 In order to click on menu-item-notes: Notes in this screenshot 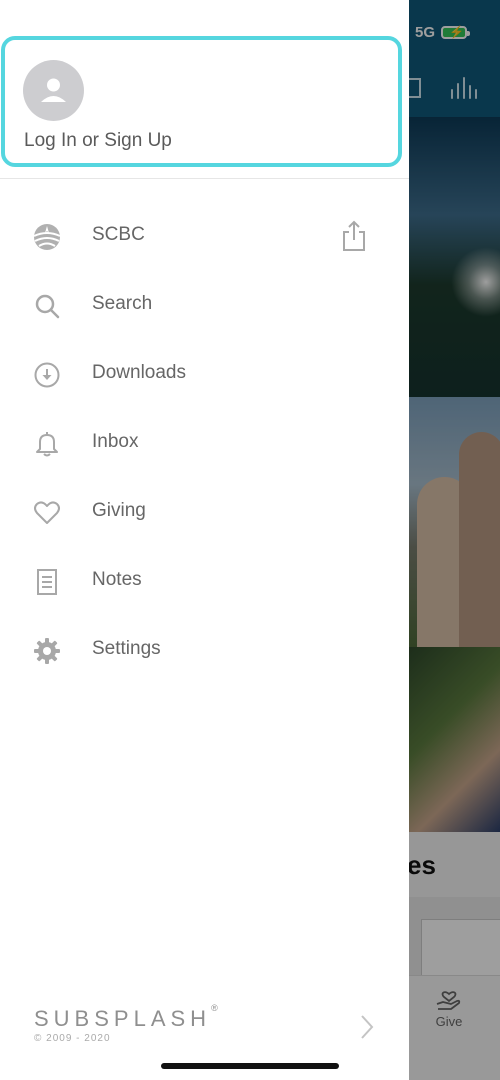, I will do `click(204, 581)`.